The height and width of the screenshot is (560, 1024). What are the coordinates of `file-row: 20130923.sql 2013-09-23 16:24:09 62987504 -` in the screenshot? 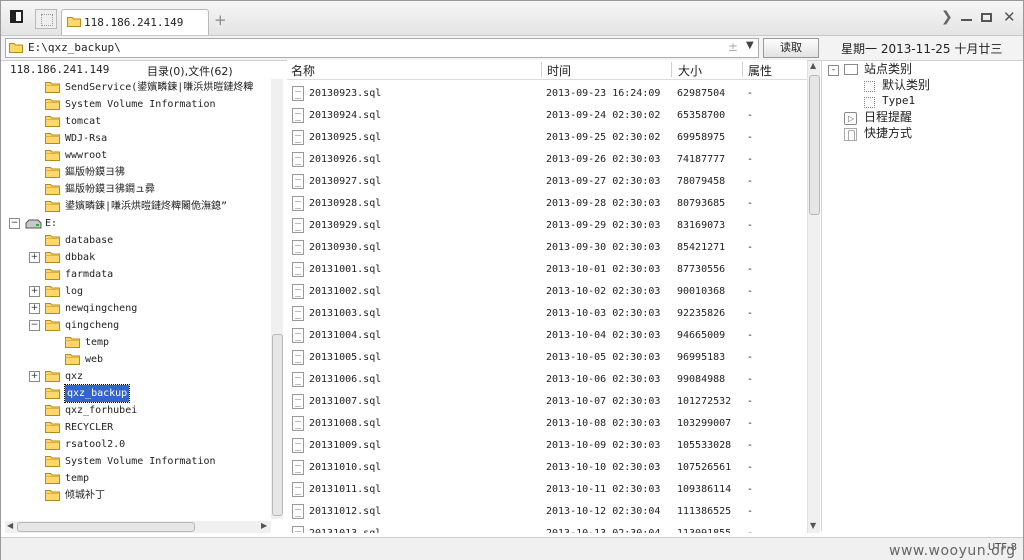 It's located at (547, 94).